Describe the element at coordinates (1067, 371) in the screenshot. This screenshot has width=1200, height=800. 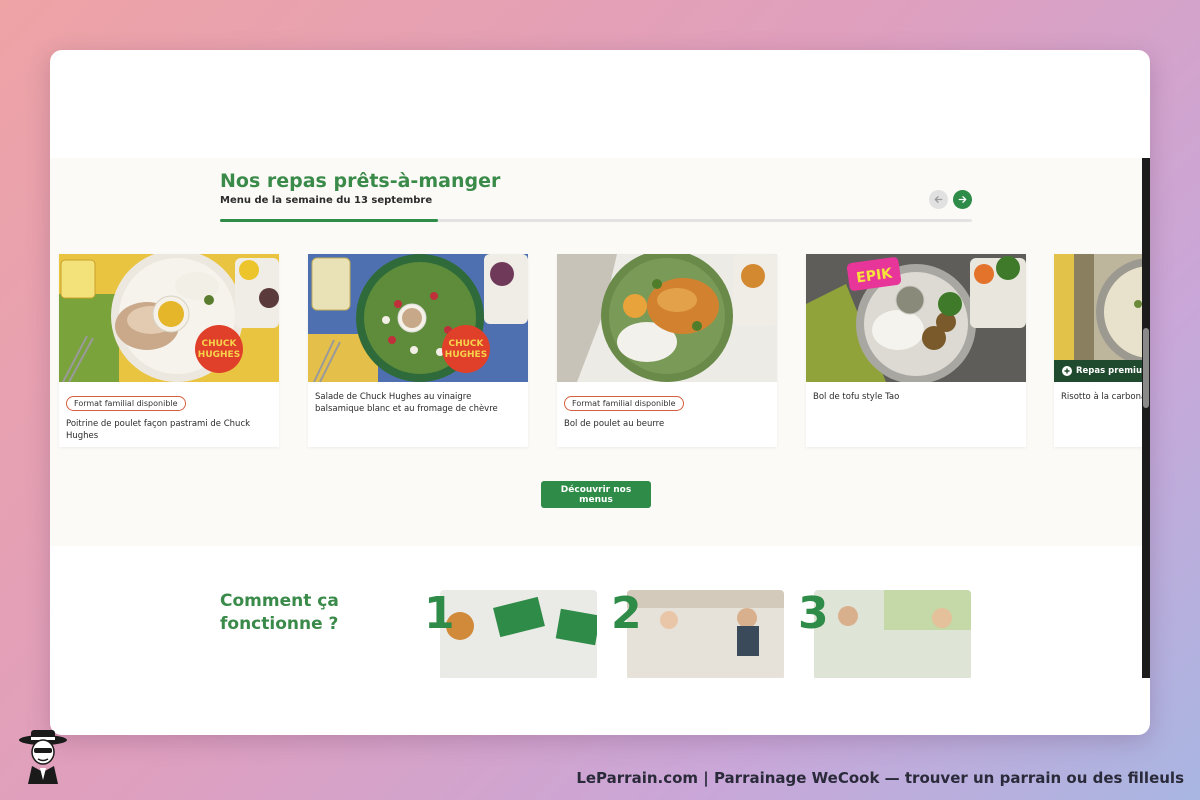
I see `plus-circle-icon` at that location.